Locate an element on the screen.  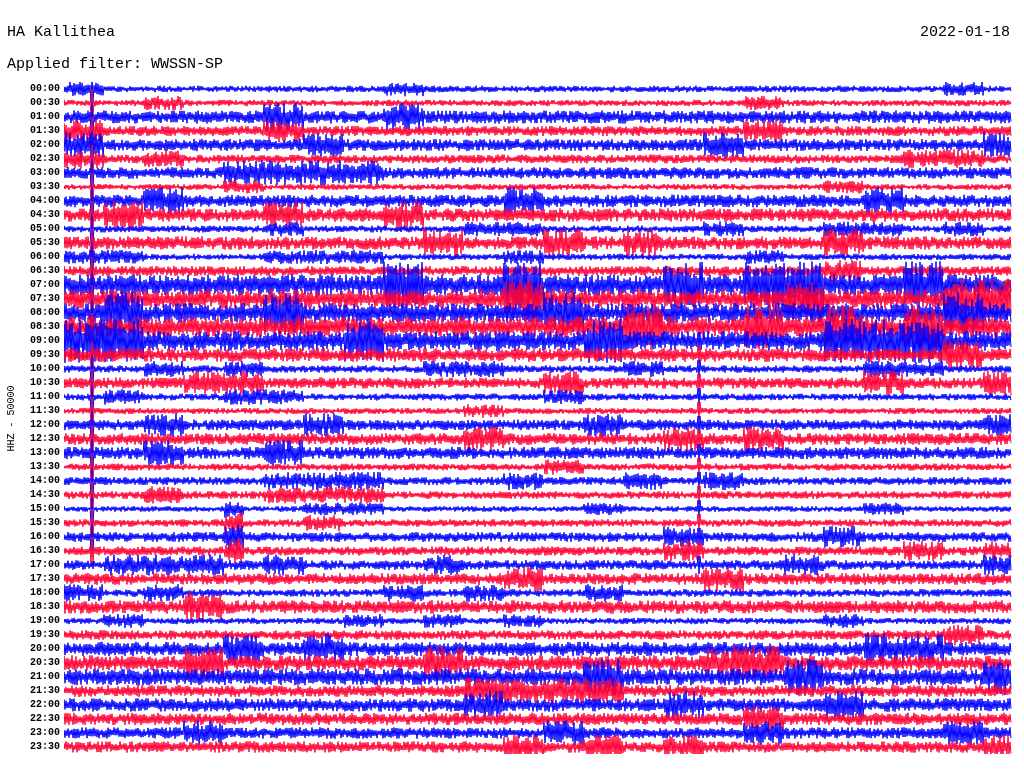
time-label: 06:30 is located at coordinates (45, 271).